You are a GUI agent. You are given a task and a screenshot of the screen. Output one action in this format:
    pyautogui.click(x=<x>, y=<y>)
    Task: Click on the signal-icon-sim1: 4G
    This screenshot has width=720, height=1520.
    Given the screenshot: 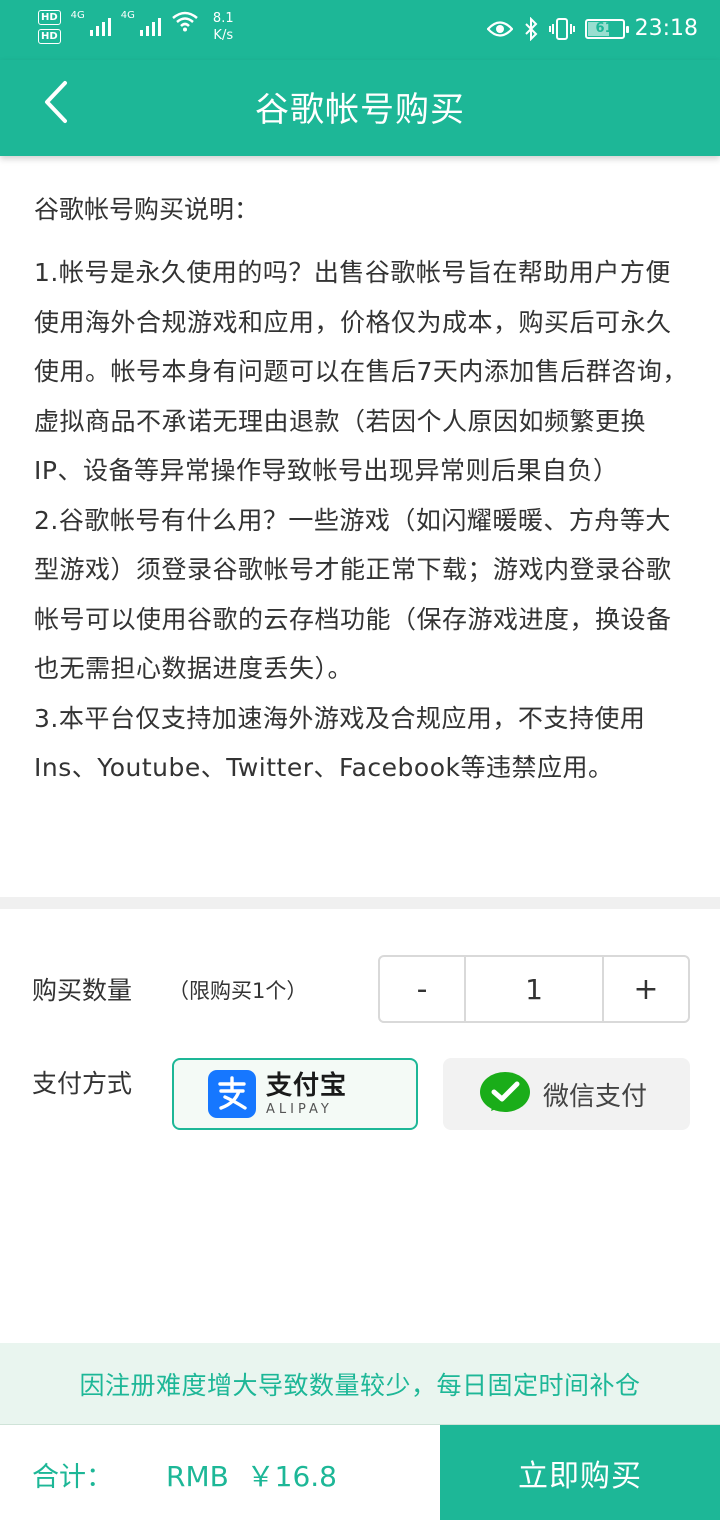 What is the action you would take?
    pyautogui.click(x=91, y=23)
    